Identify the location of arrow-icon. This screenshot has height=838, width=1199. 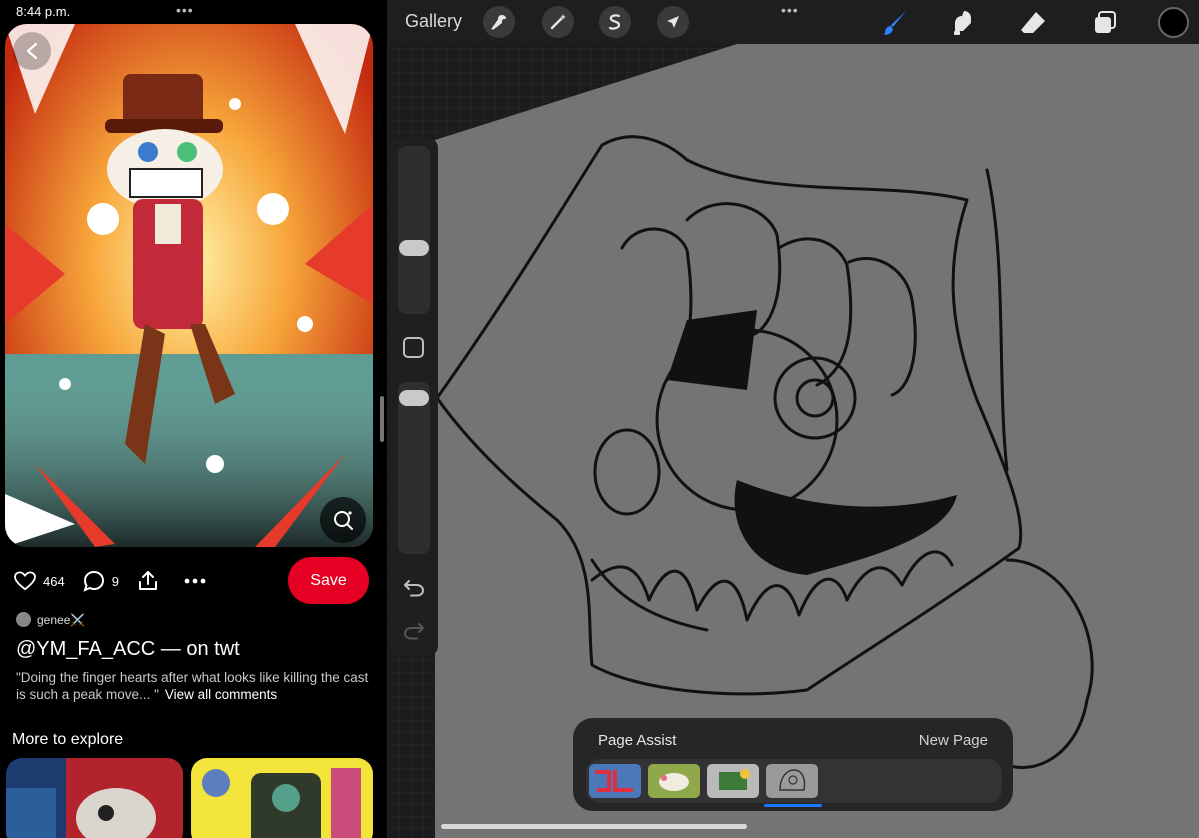
(673, 22).